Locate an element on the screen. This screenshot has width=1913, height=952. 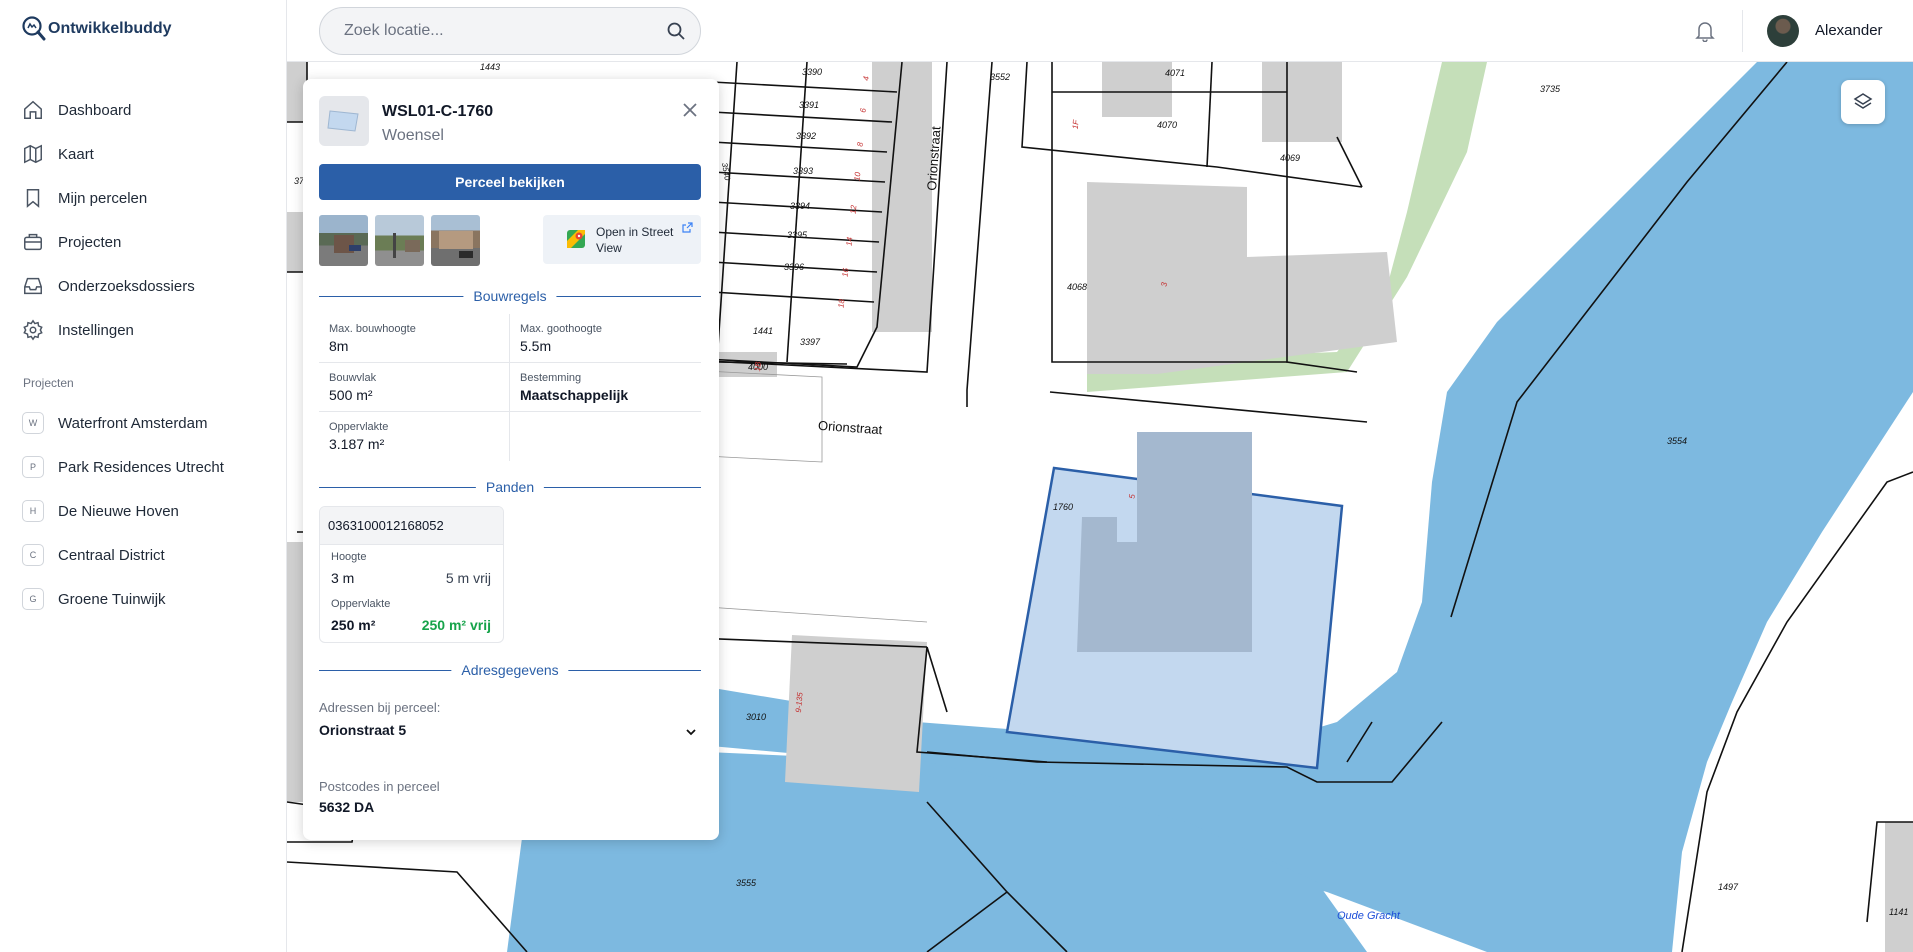
parcel-number: 3390 is located at coordinates (812, 72).